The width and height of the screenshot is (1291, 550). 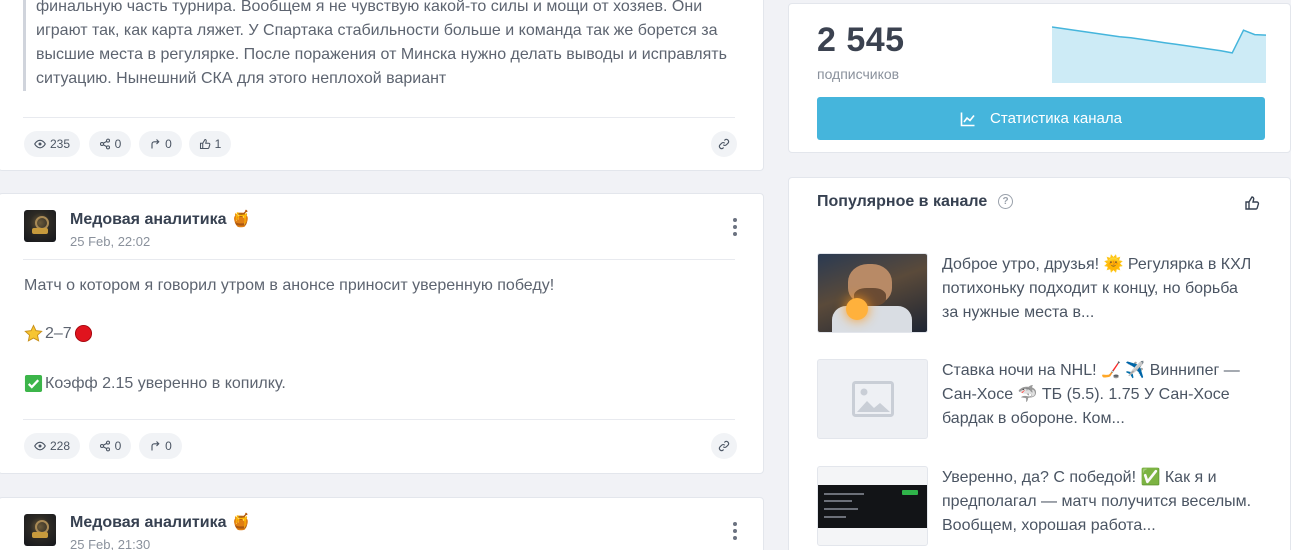 What do you see at coordinates (1086, 394) in the screenshot?
I see `popular-text-line: Сан-Хосе 🦈 ТБ (5.5). 1.75 У Сан-Хосе` at bounding box center [1086, 394].